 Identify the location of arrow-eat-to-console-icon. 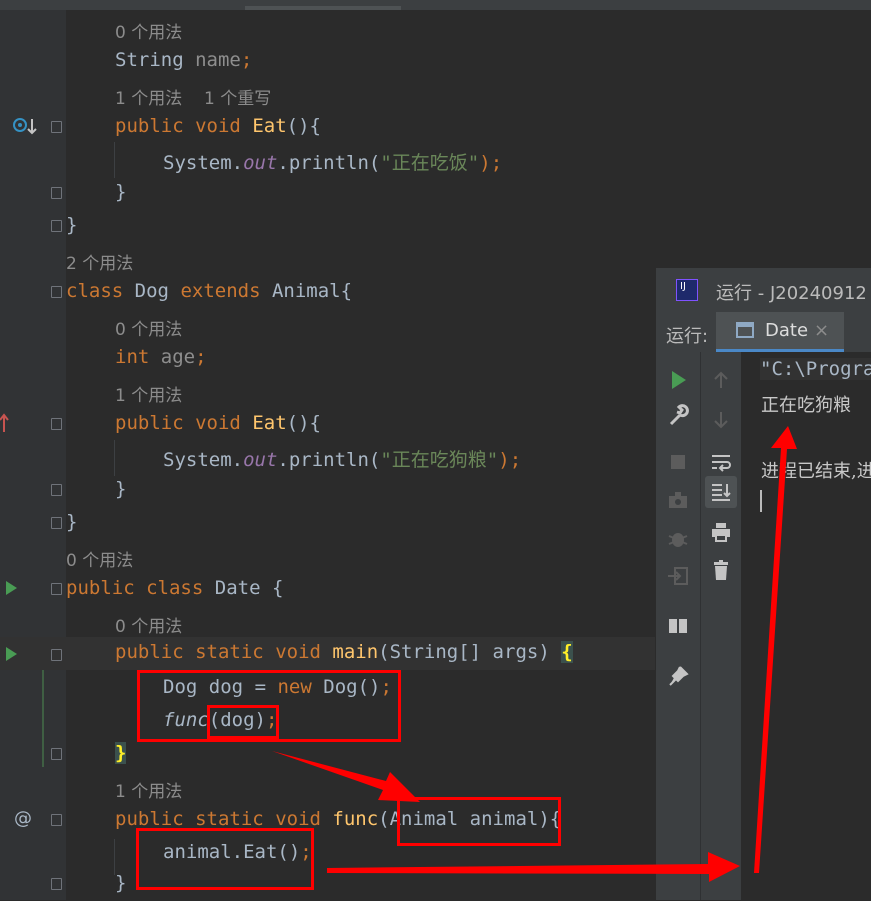
(533, 867).